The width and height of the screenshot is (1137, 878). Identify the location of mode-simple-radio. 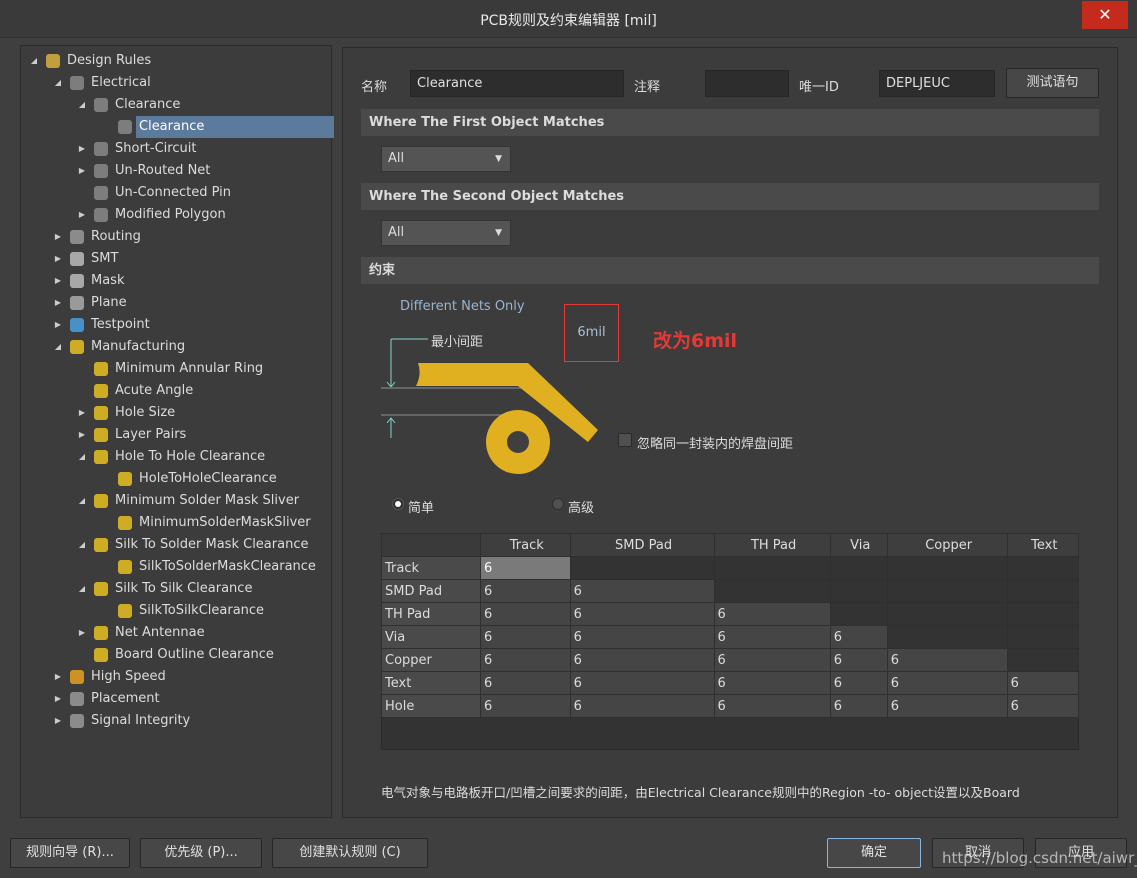
(398, 504).